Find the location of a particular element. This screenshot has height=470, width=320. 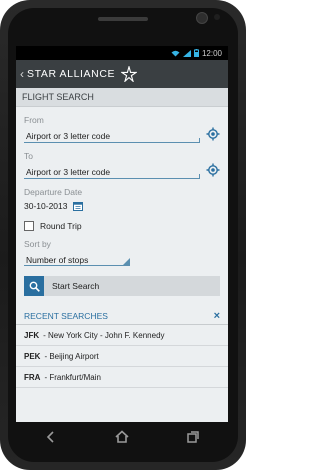

to-field: Airport or 3 letter code is located at coordinates (112, 170).